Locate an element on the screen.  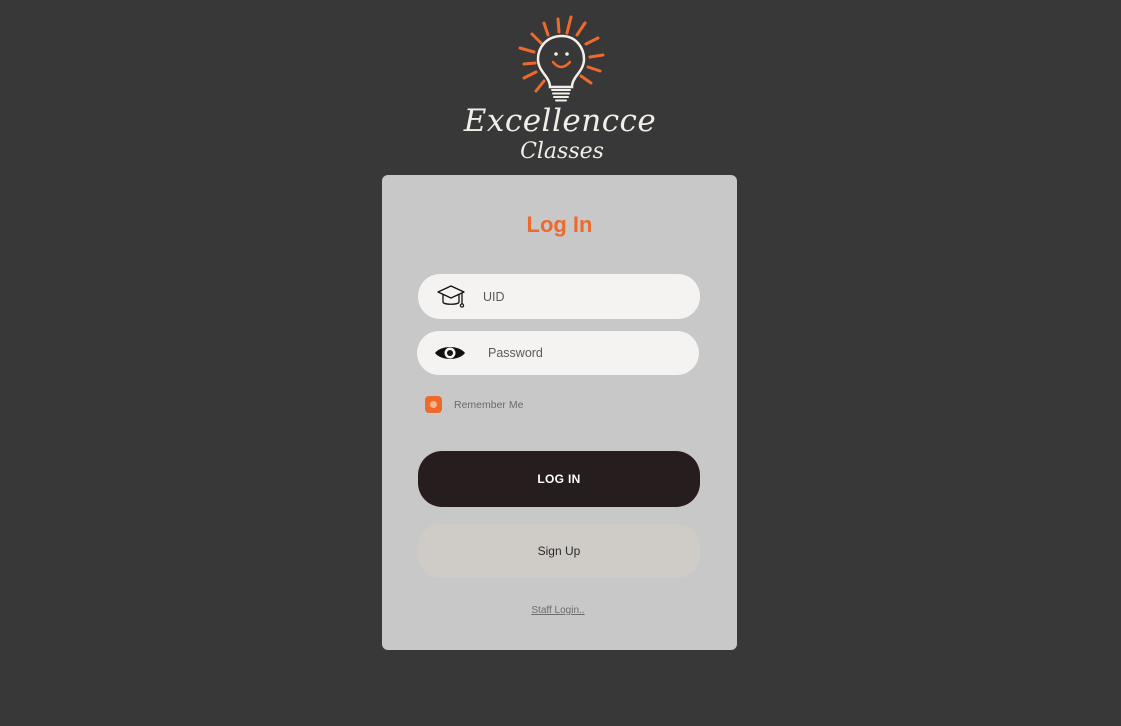
uid-input is located at coordinates (584, 296).